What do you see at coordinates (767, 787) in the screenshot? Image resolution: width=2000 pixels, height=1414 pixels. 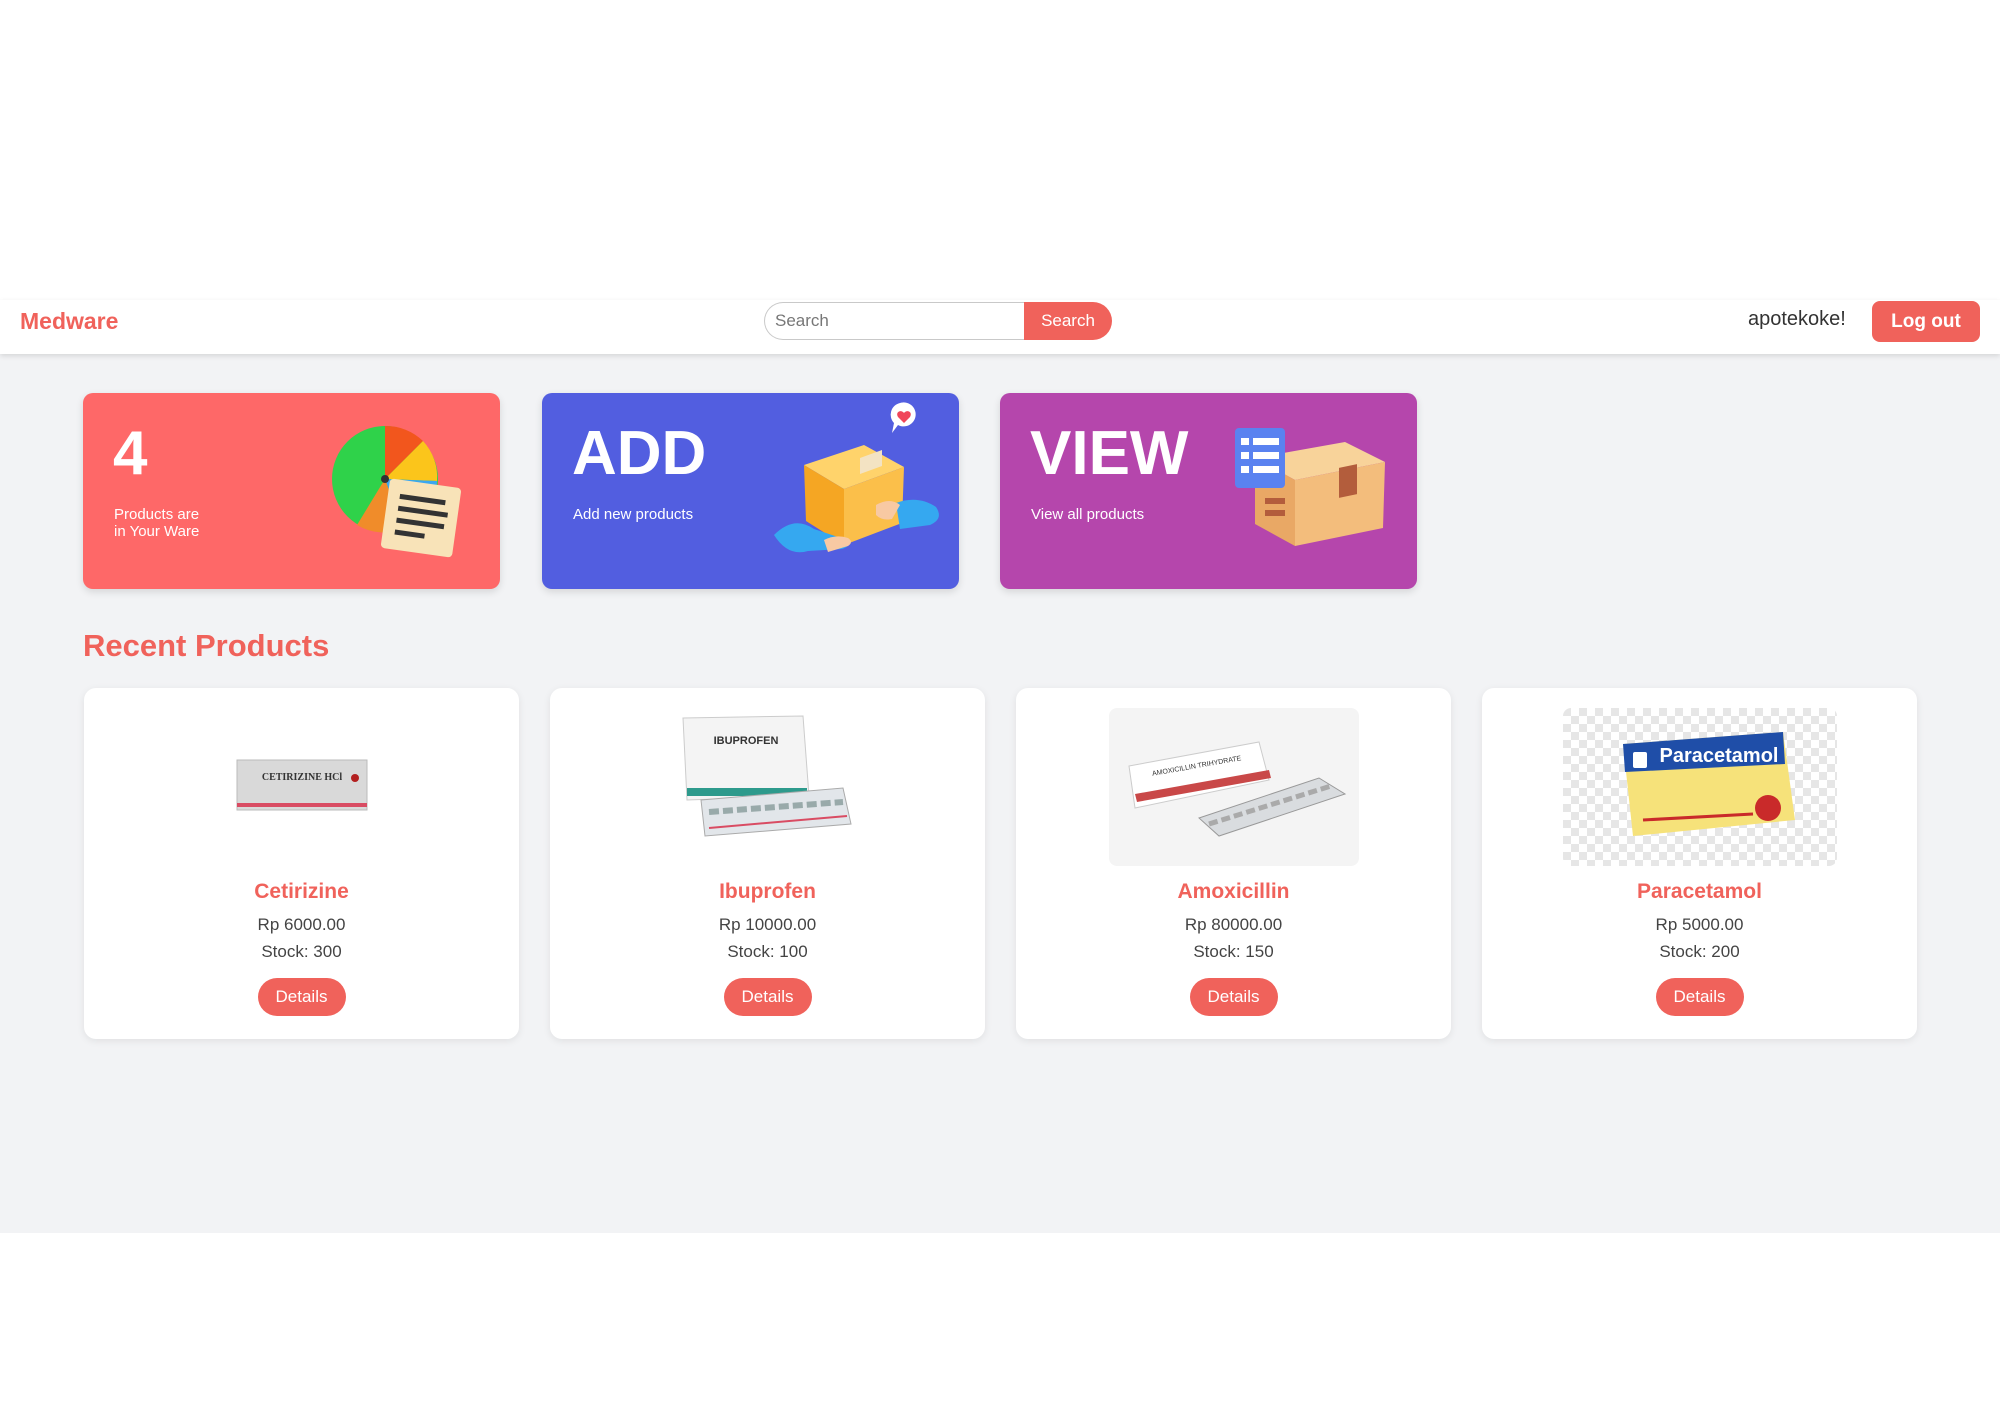 I see `product-image: IBUPROFEN` at bounding box center [767, 787].